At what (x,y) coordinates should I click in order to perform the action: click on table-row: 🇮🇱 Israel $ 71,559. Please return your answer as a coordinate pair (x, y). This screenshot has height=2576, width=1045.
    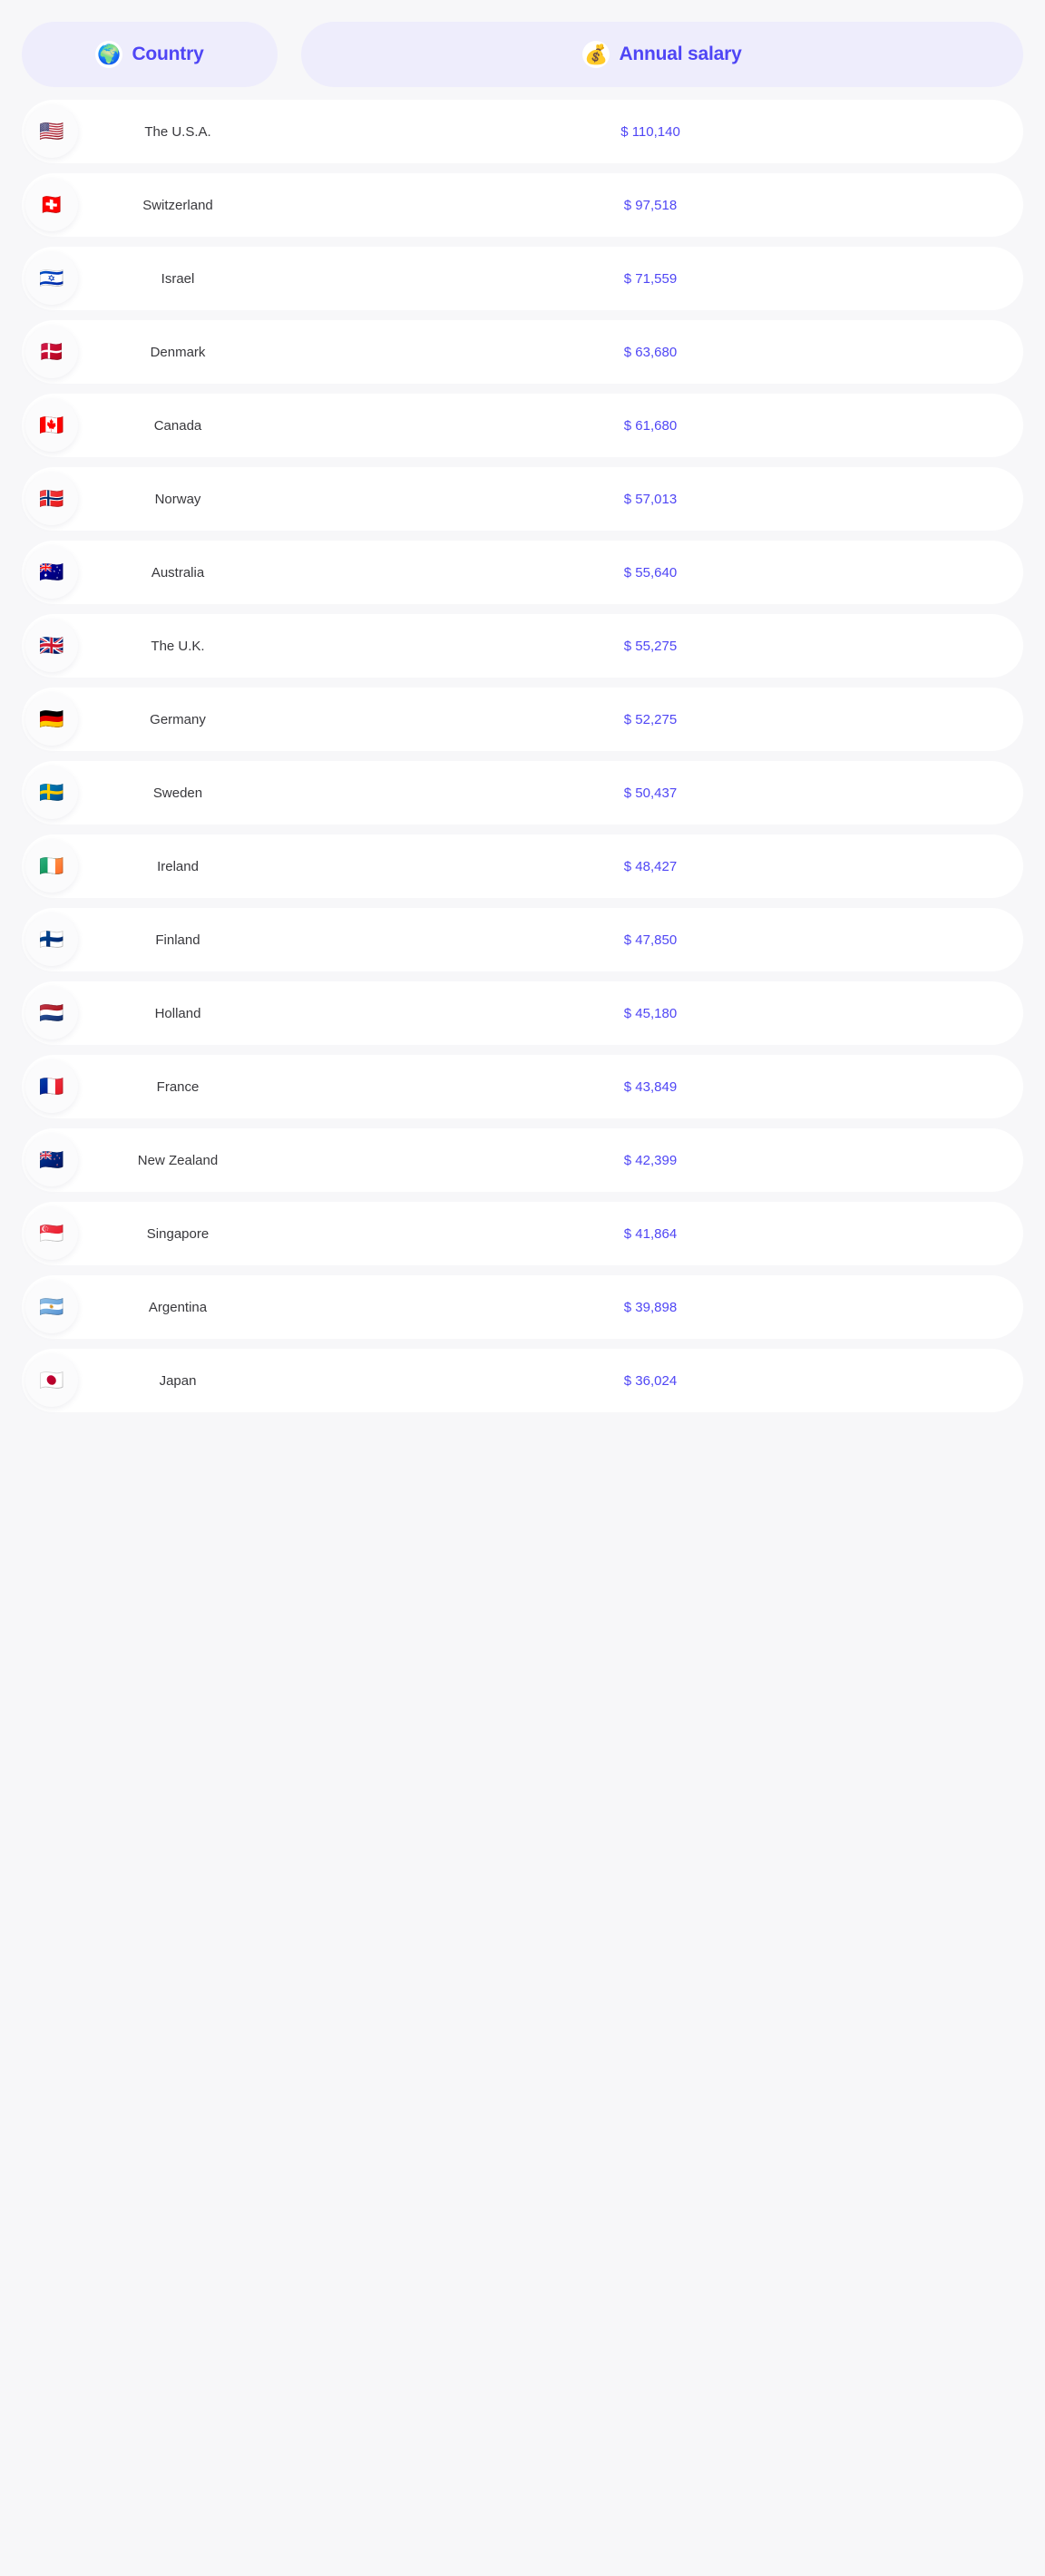
    Looking at the image, I should click on (522, 278).